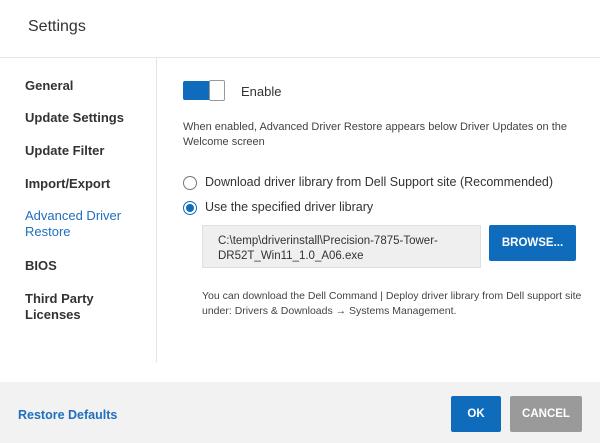  What do you see at coordinates (546, 414) in the screenshot?
I see `cancel-button: CANCEL` at bounding box center [546, 414].